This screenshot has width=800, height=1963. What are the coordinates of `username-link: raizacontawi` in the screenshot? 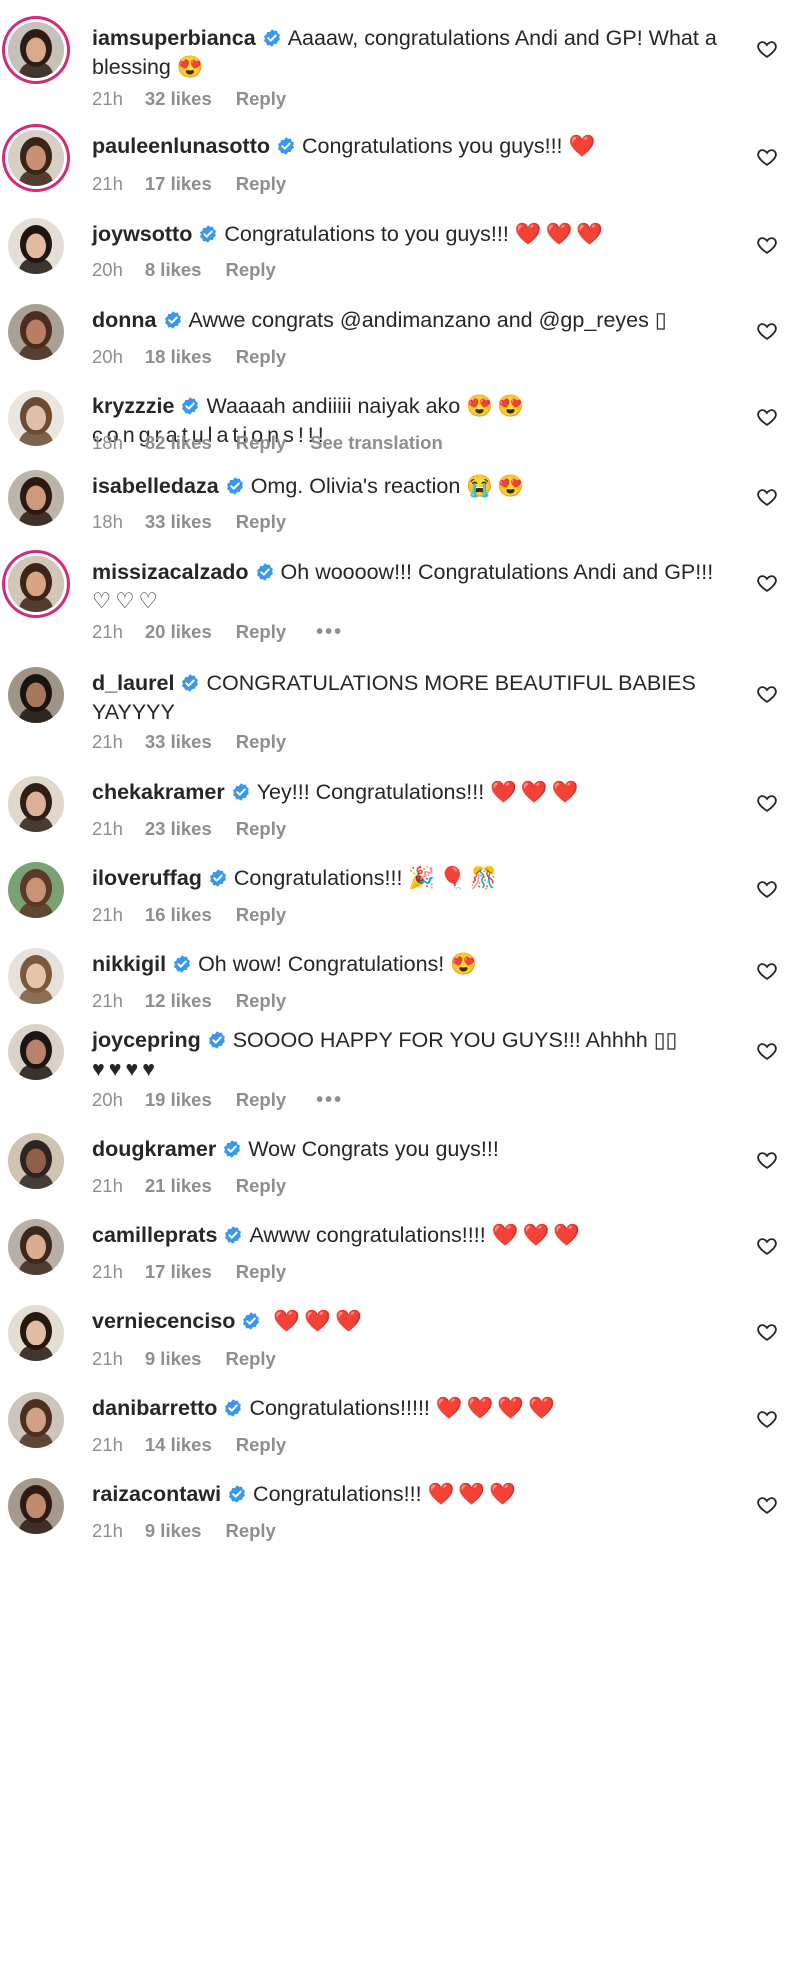 It's located at (156, 1494).